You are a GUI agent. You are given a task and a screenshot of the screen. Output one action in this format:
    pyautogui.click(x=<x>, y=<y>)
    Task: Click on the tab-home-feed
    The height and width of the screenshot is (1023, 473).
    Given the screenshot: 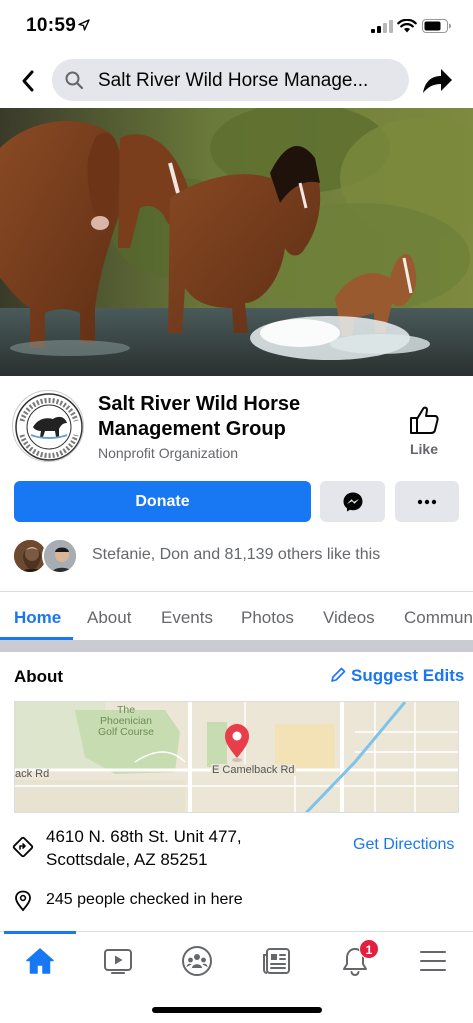 What is the action you would take?
    pyautogui.click(x=40, y=961)
    